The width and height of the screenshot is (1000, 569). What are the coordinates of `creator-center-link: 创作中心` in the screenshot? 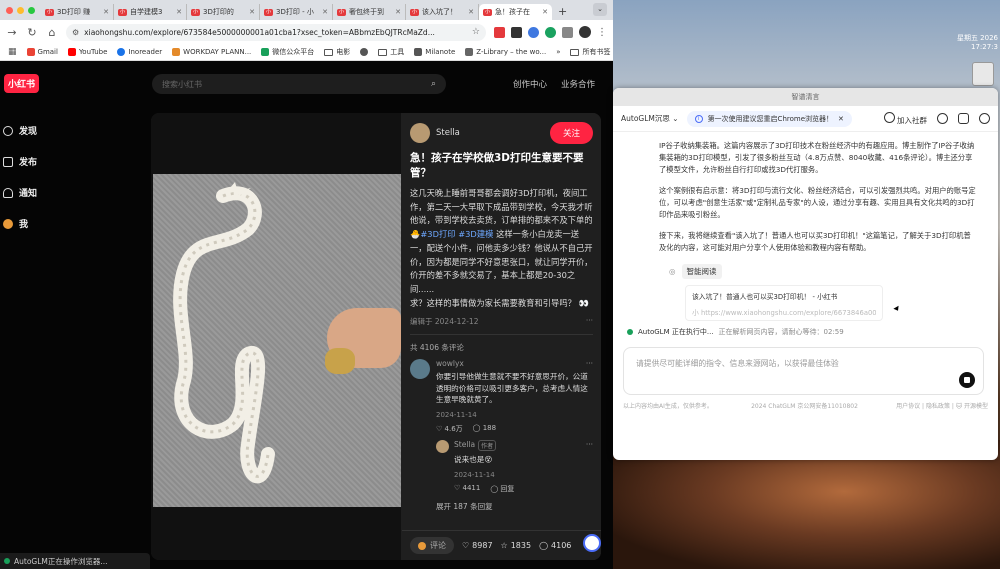 It's located at (530, 84).